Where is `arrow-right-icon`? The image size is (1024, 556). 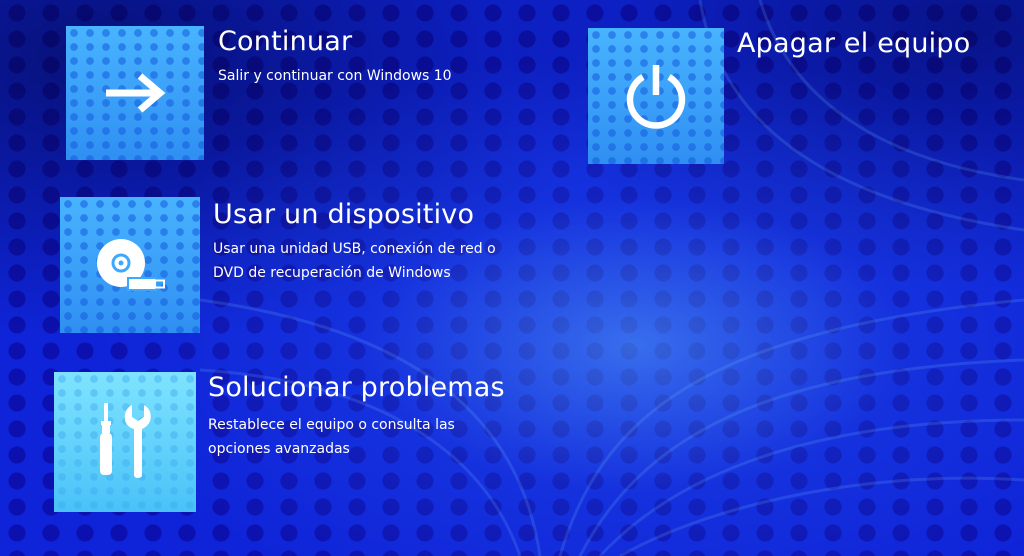 arrow-right-icon is located at coordinates (136, 93).